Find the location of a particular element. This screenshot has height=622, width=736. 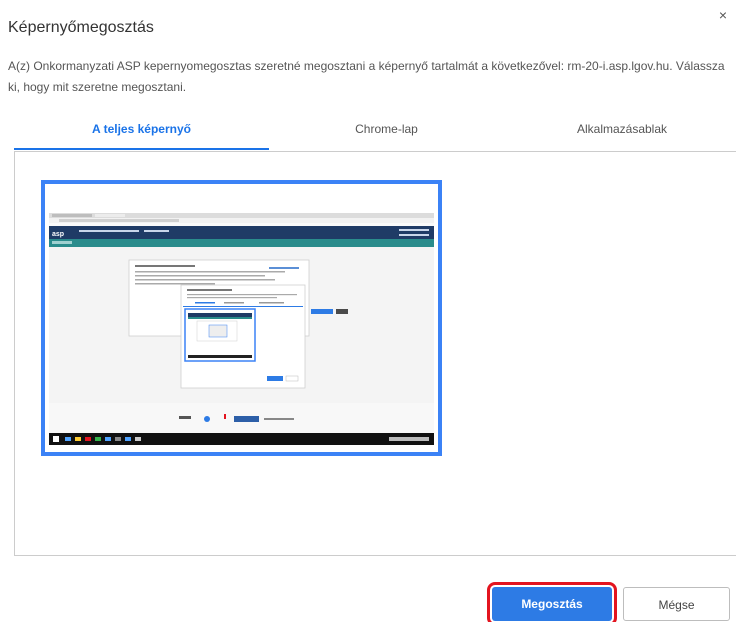

dialog-buttons: Megosztás Mégse is located at coordinates (368, 602).